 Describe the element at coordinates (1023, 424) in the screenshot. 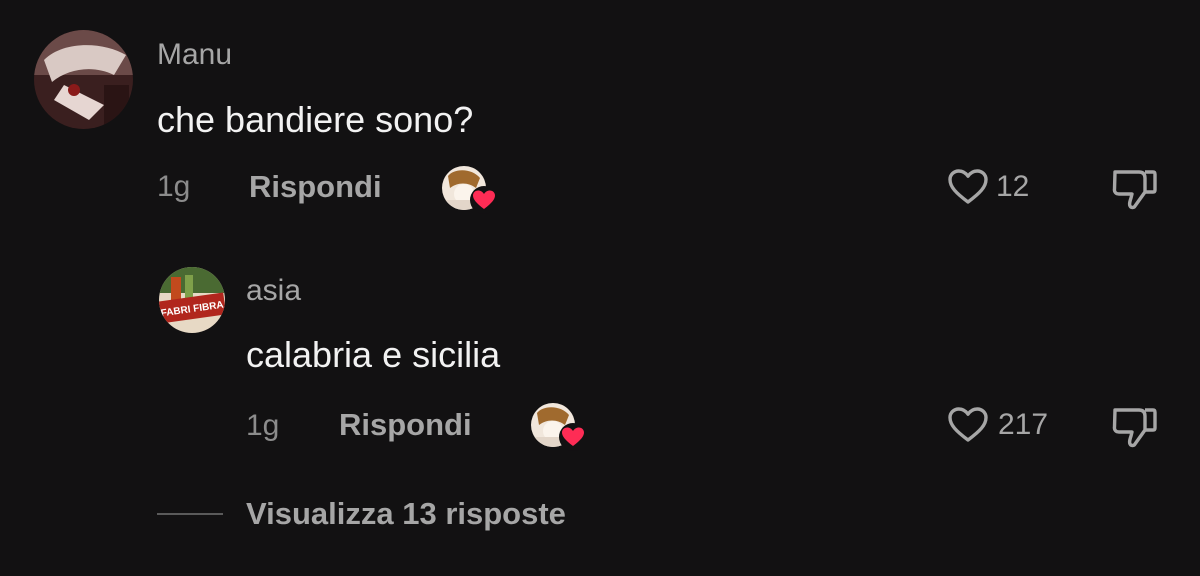

I see `like-count: 217` at that location.